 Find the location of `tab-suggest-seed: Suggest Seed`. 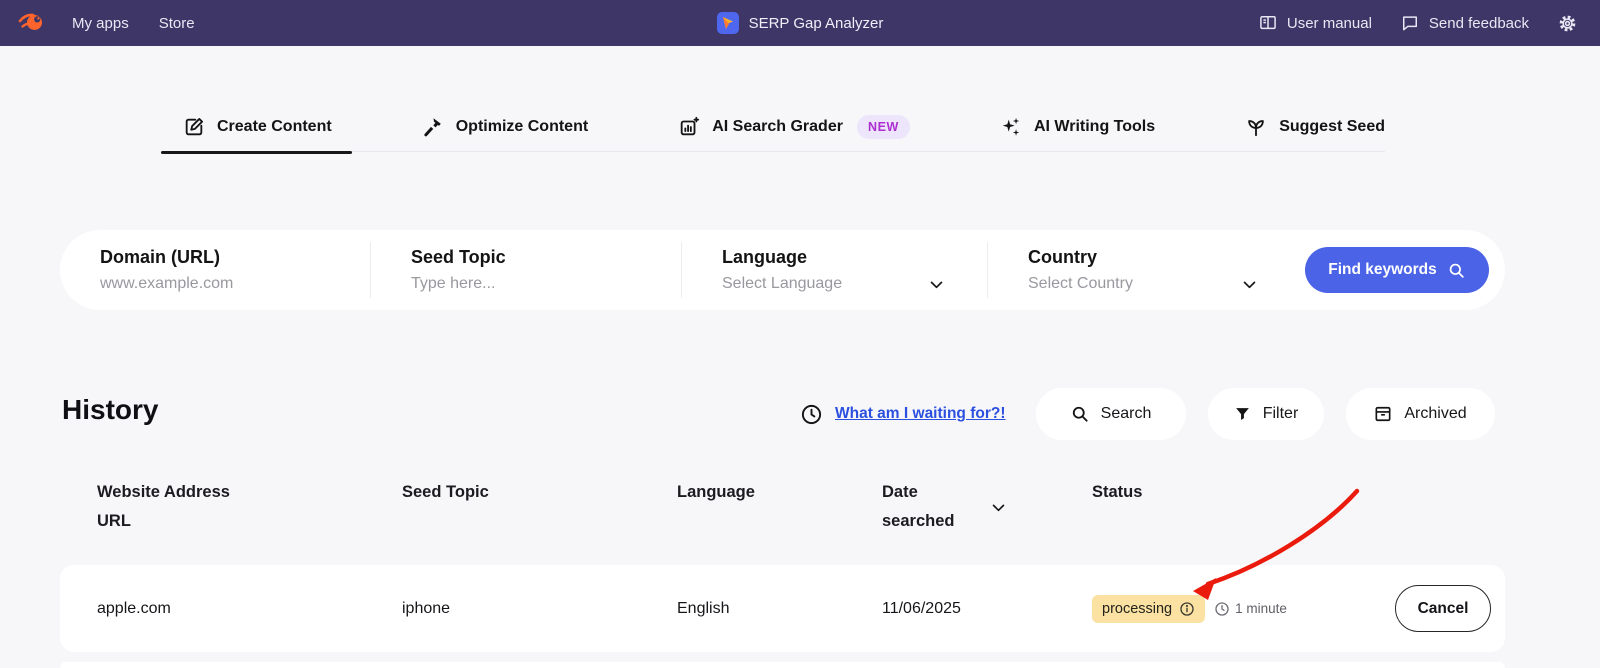

tab-suggest-seed: Suggest Seed is located at coordinates (1315, 127).